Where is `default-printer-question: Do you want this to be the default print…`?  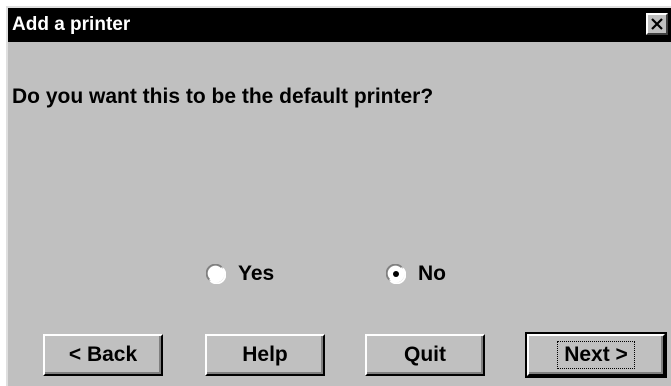
default-printer-question: Do you want this to be the default print… is located at coordinates (223, 96).